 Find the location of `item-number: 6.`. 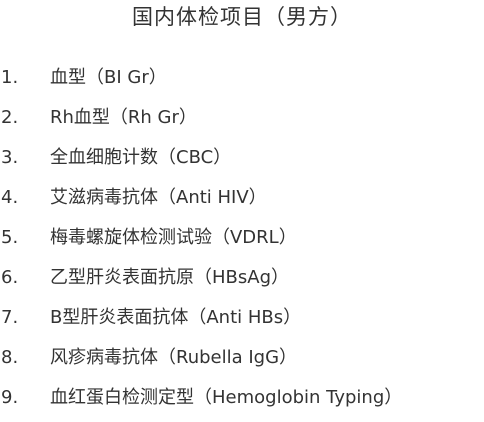

item-number: 6. is located at coordinates (10, 277).